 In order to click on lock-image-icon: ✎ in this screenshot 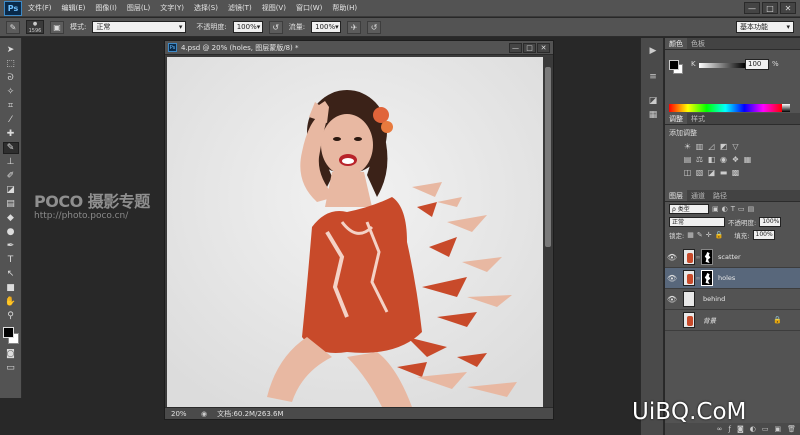, I will do `click(700, 235)`.